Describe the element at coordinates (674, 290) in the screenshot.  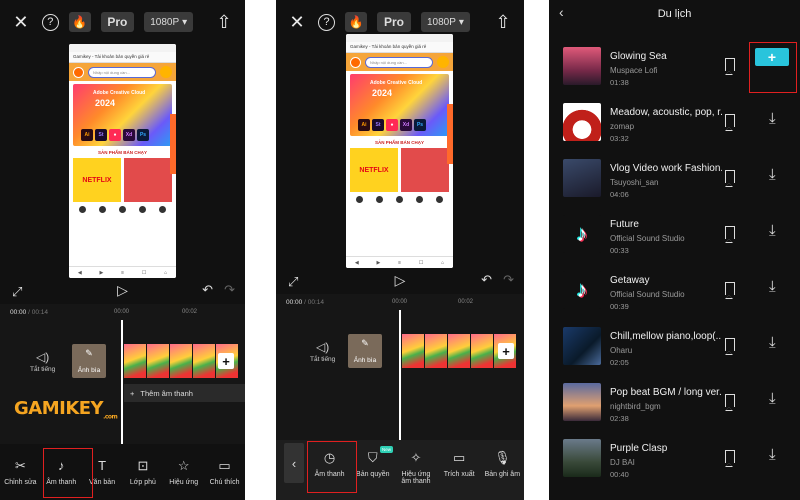
I see `track-row: ♪ Getaway Official Sound Studio 00:39 ⤓` at that location.